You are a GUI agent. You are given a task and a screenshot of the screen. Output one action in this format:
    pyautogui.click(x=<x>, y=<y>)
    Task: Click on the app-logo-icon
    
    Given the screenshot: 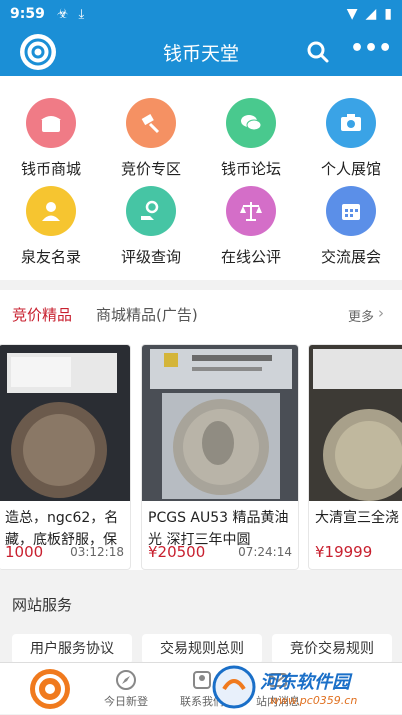 What is the action you would take?
    pyautogui.click(x=38, y=52)
    